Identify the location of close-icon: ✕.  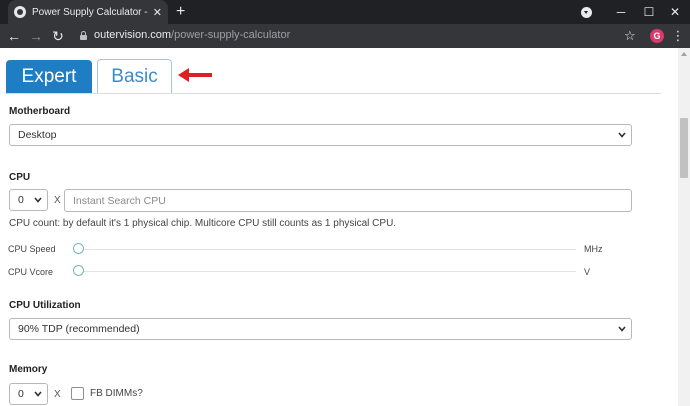
(675, 12).